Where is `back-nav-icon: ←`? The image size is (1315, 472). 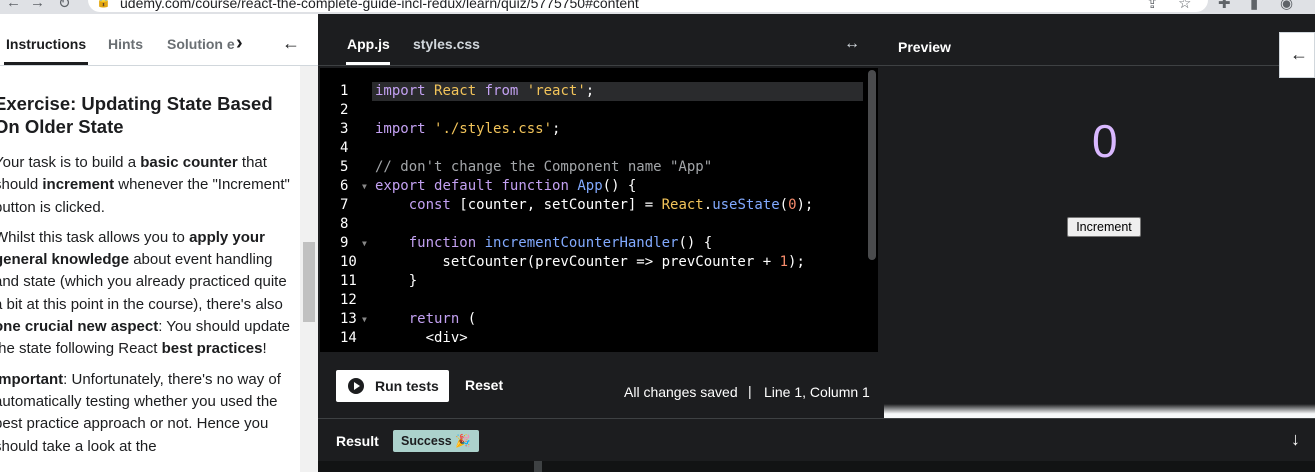 back-nav-icon: ← is located at coordinates (13, 5).